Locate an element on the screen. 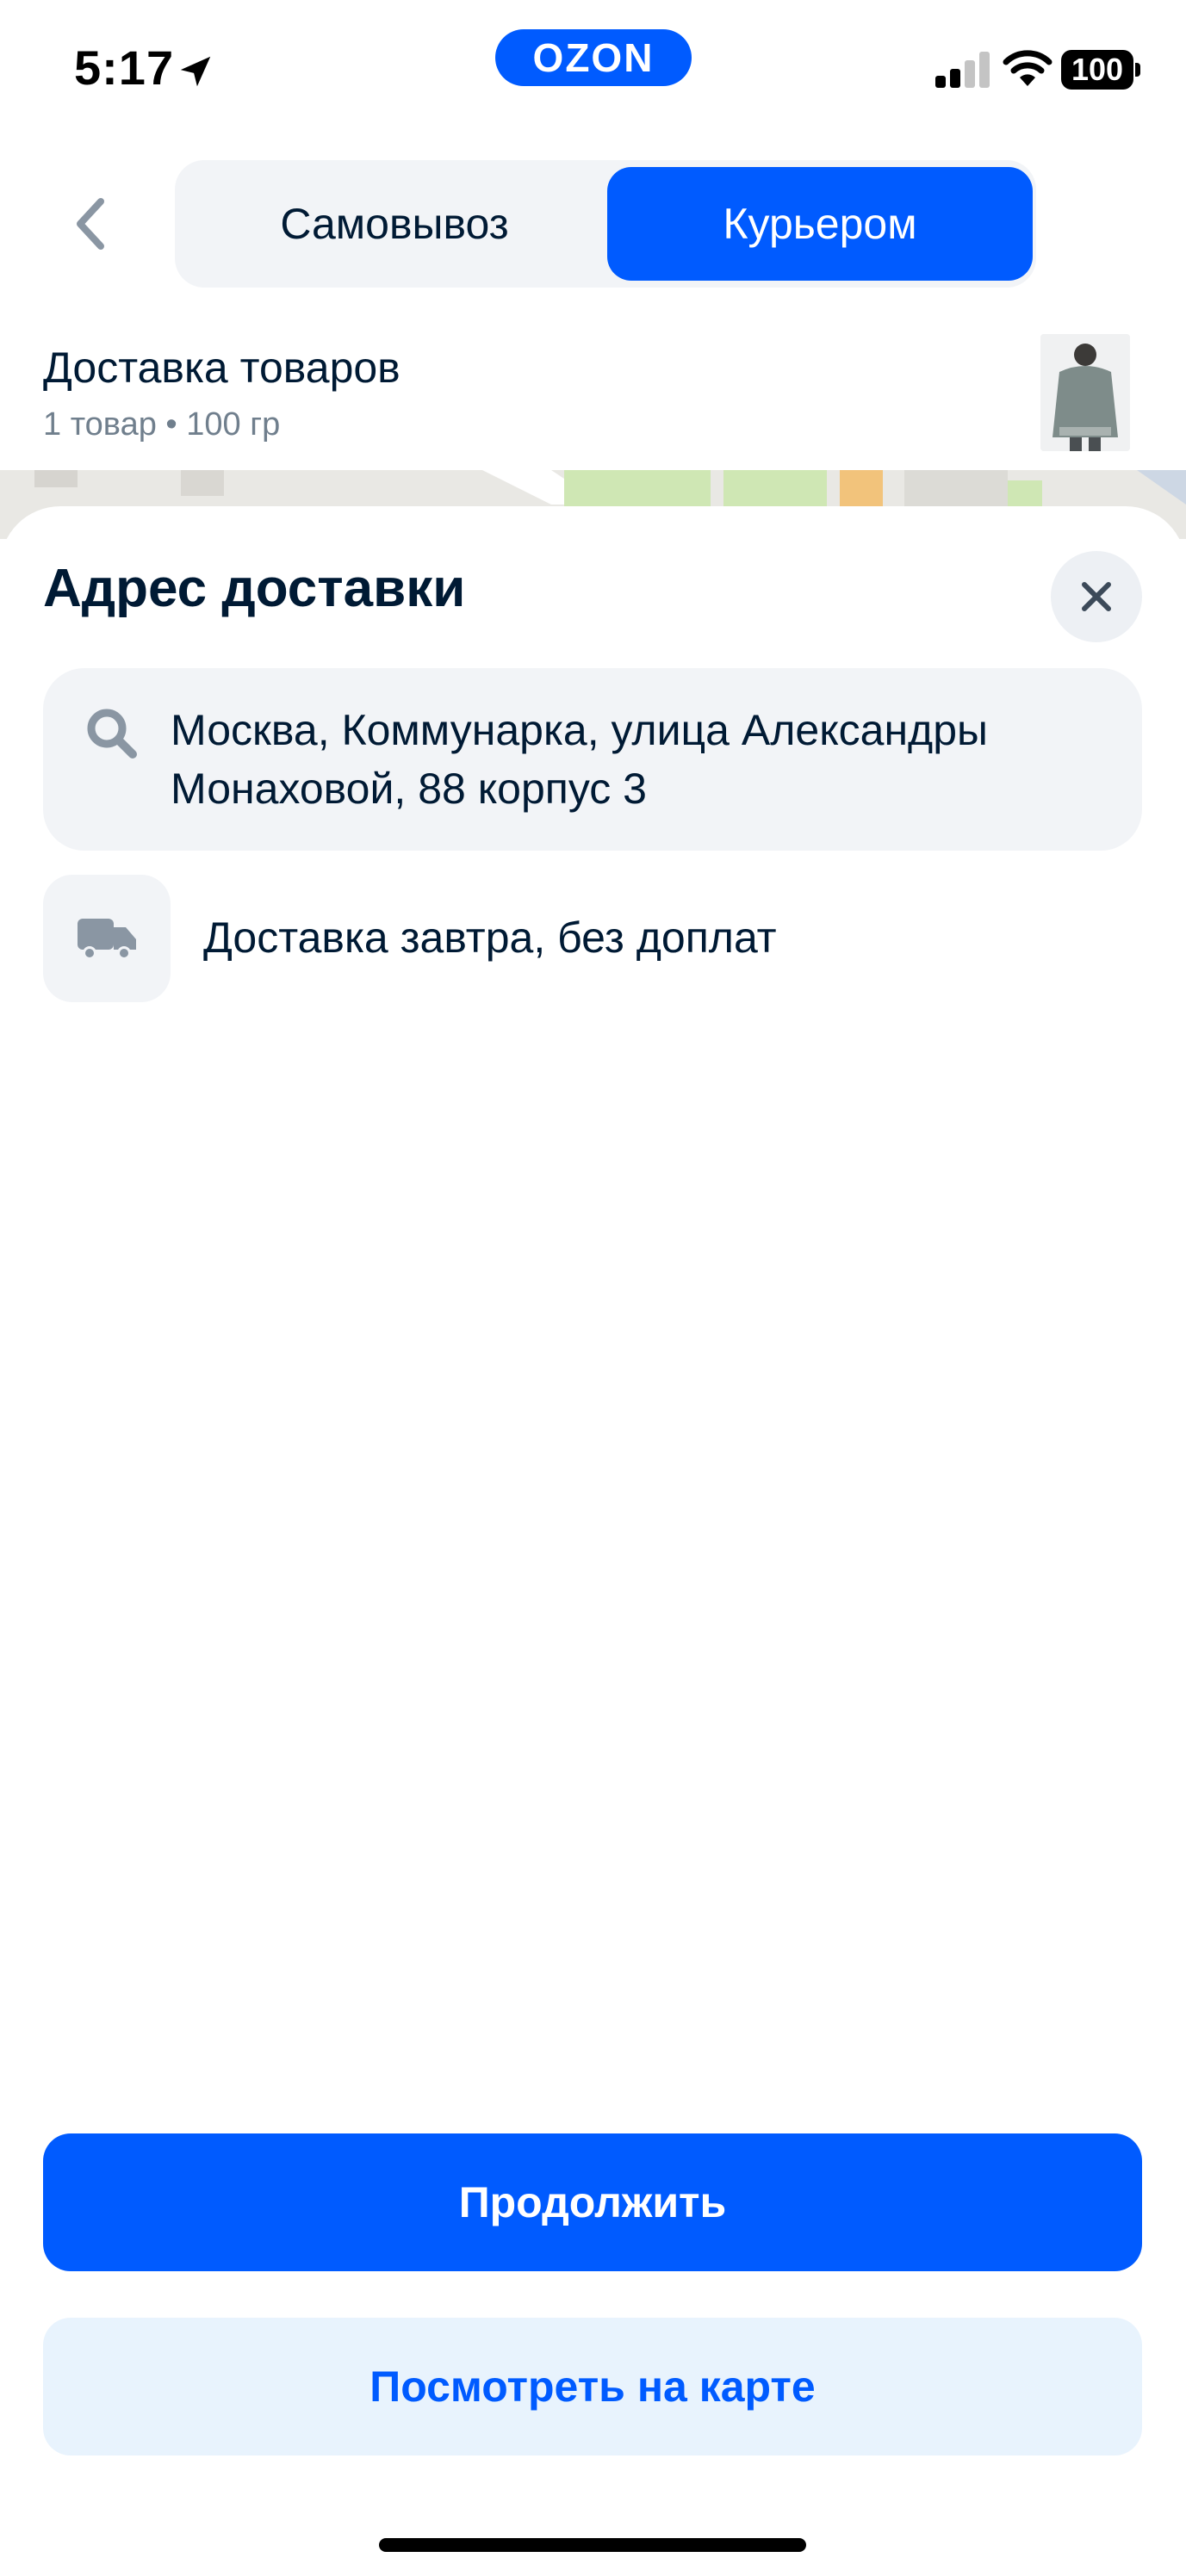 The height and width of the screenshot is (2576, 1186). truck-icon is located at coordinates (107, 939).